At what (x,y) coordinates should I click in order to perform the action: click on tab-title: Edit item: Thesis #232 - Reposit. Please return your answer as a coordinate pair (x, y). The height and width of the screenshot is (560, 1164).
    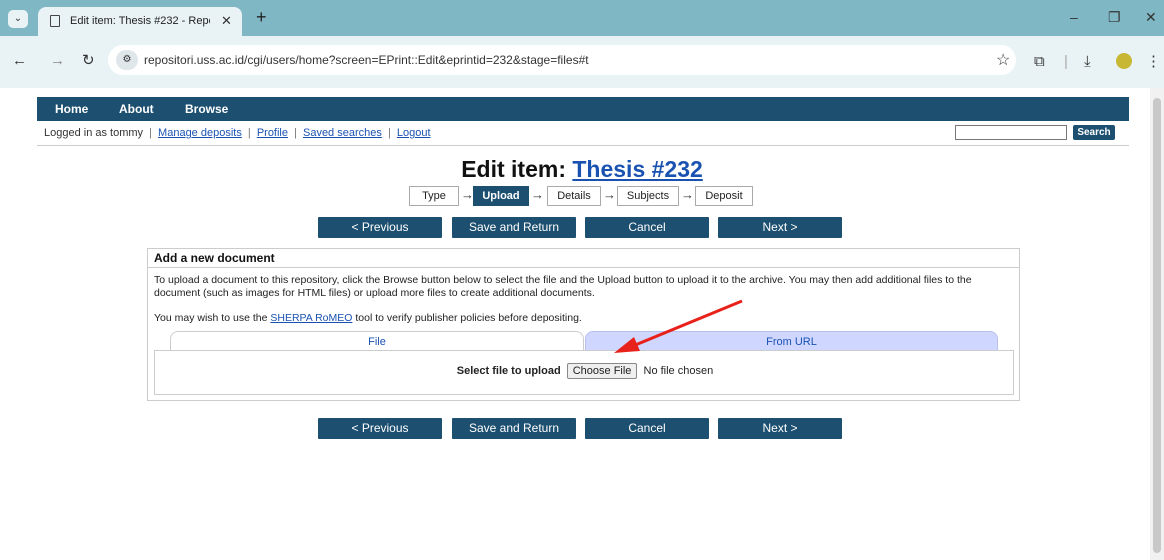
    Looking at the image, I should click on (140, 21).